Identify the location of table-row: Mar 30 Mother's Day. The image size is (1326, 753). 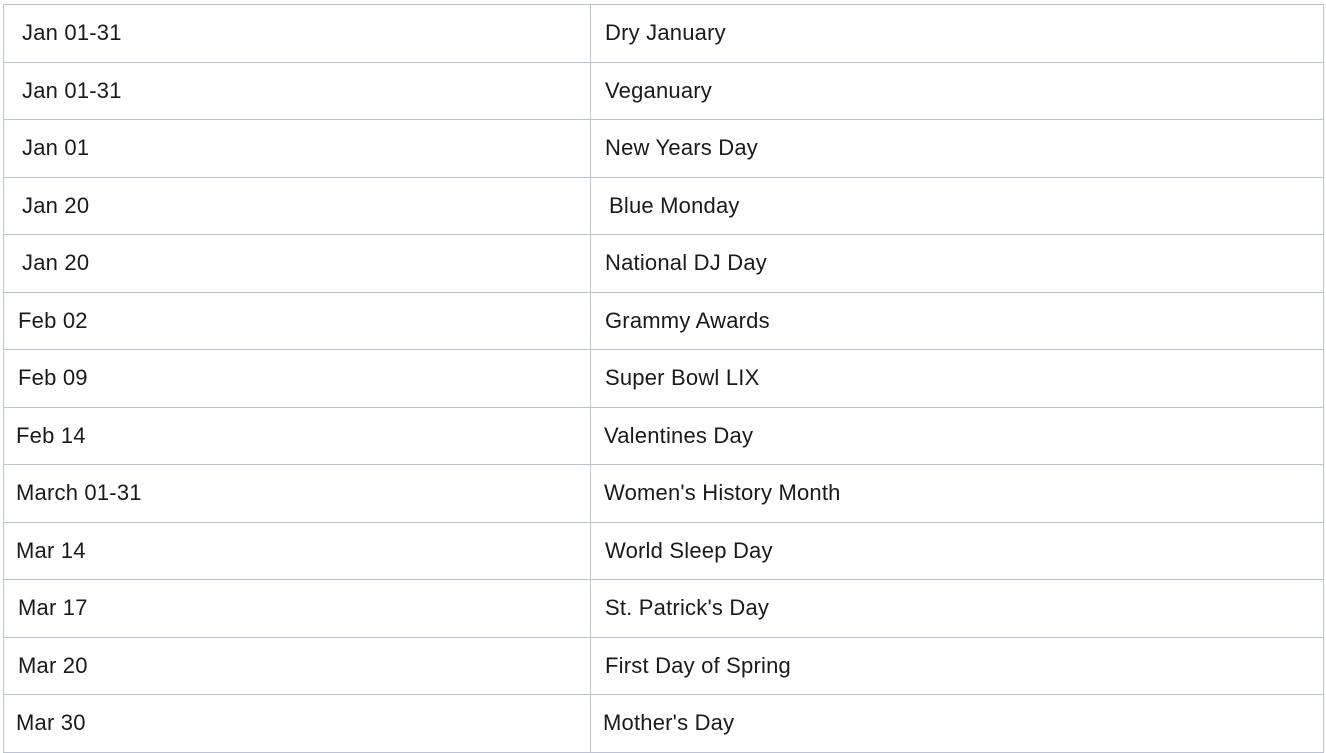
(663, 723).